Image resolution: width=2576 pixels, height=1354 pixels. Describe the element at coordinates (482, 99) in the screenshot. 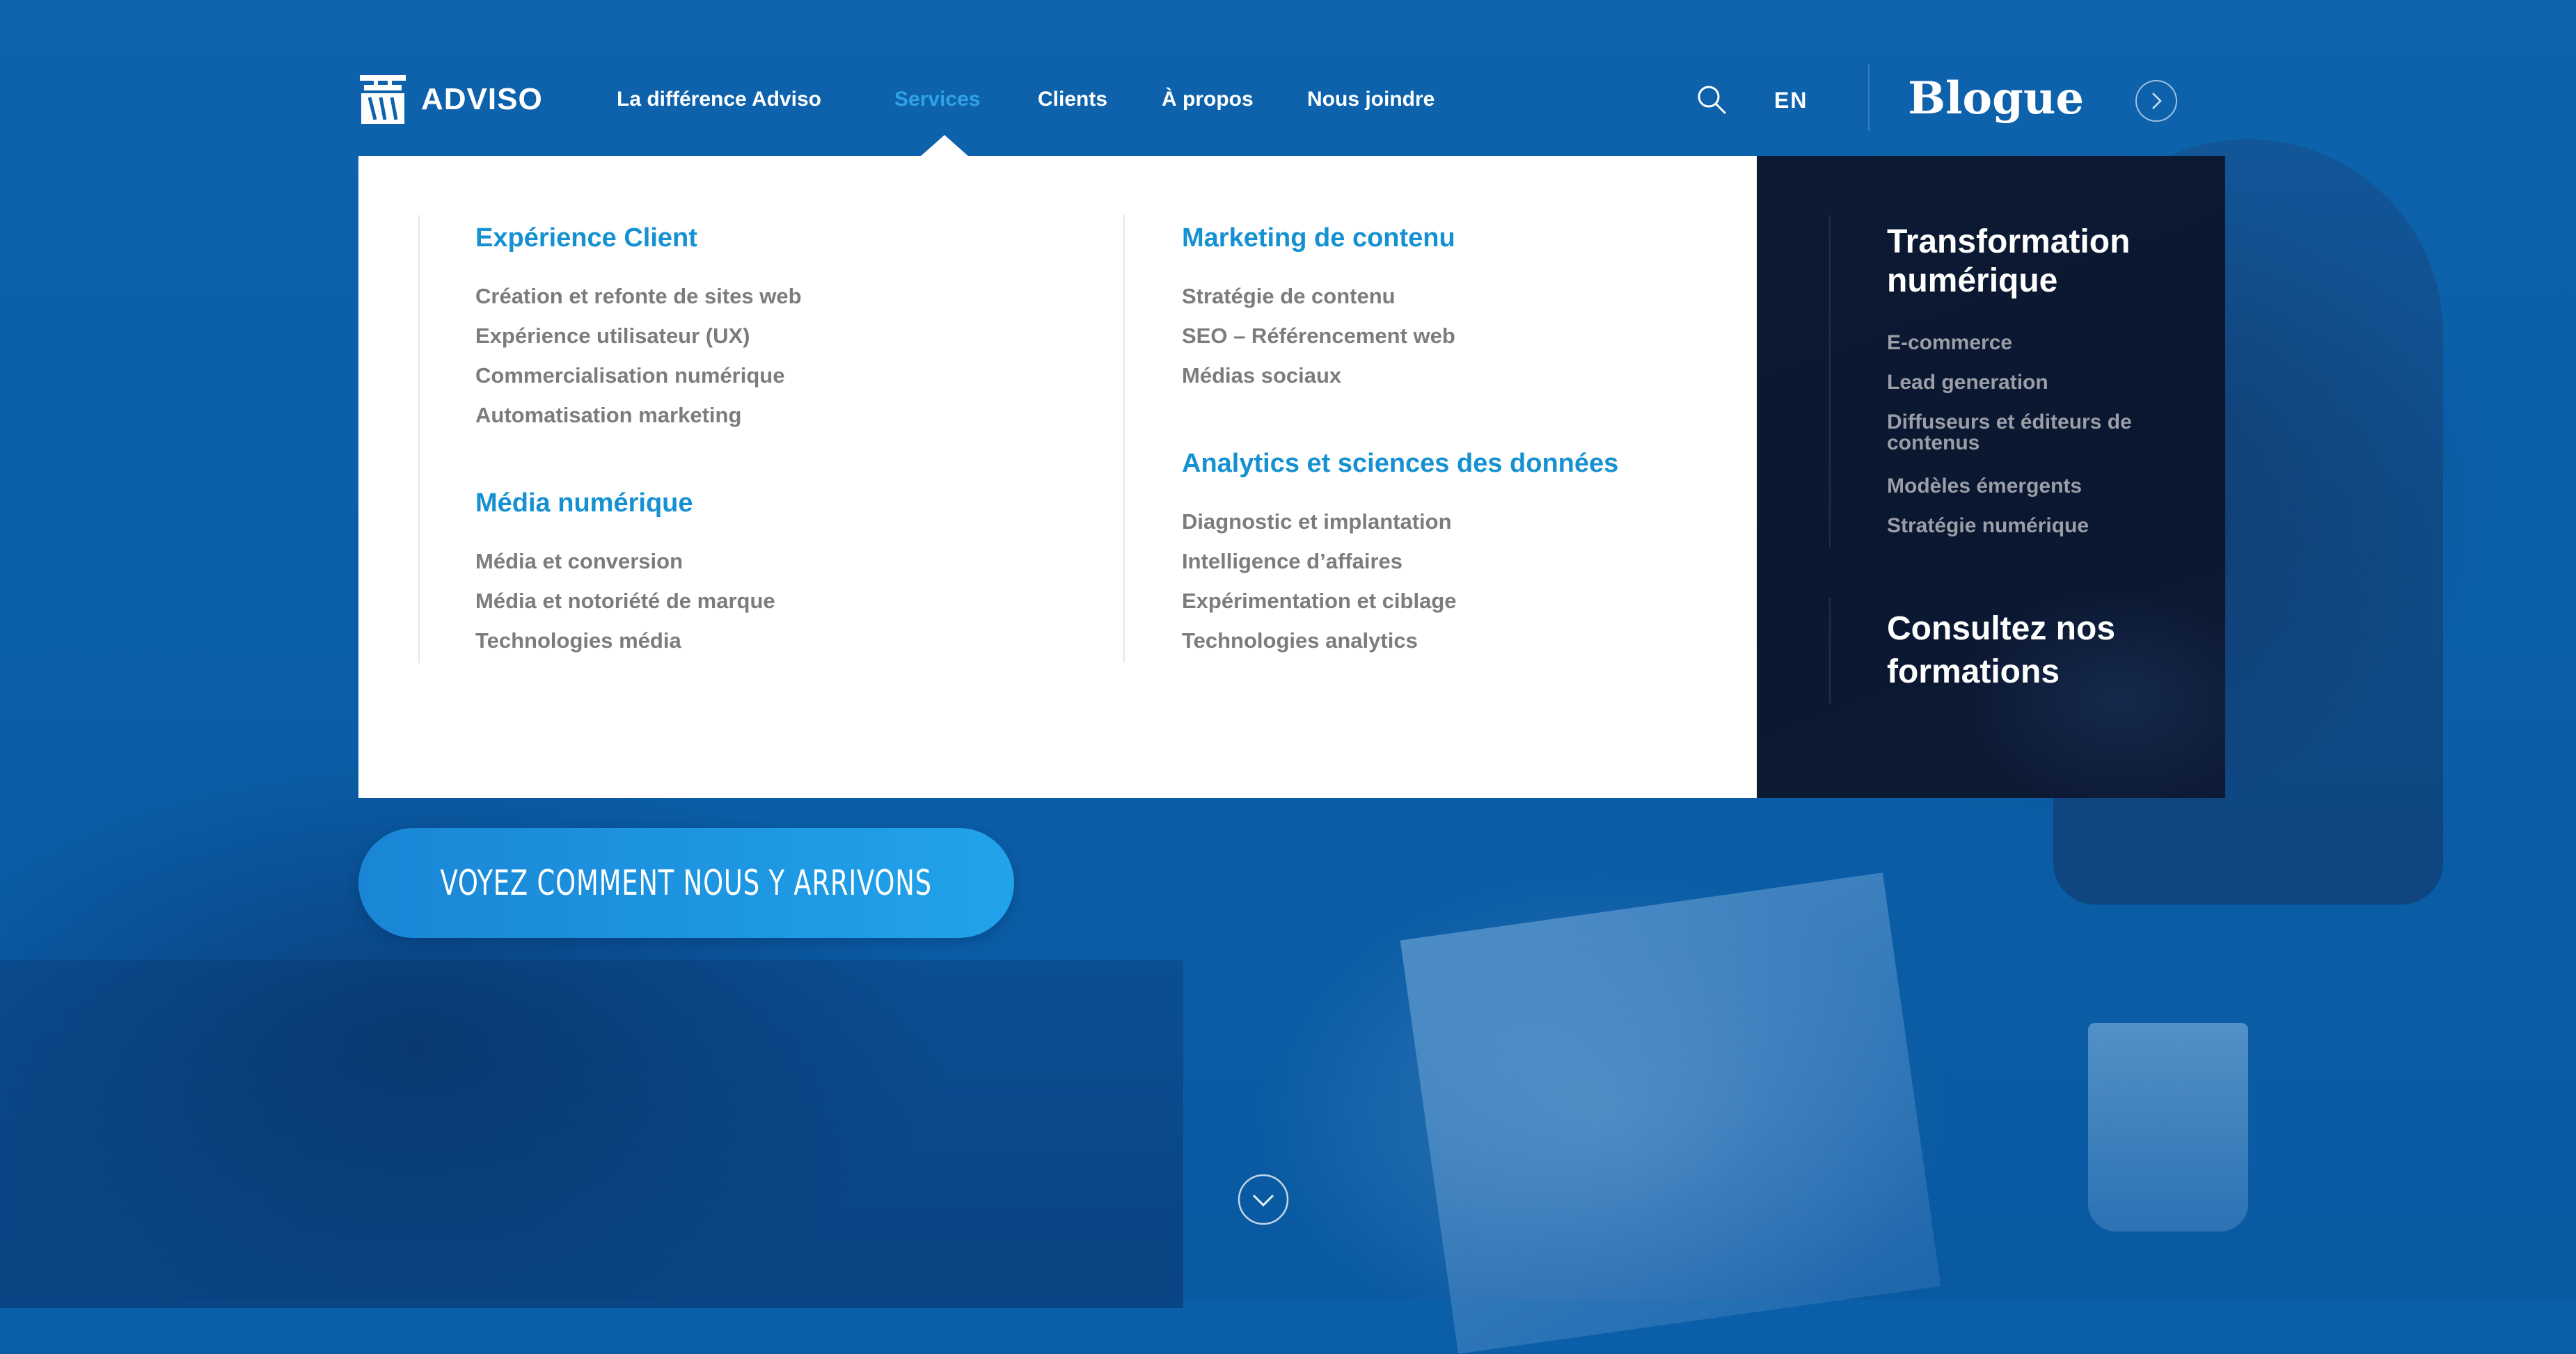

I see `logo-text: ADVISO` at that location.